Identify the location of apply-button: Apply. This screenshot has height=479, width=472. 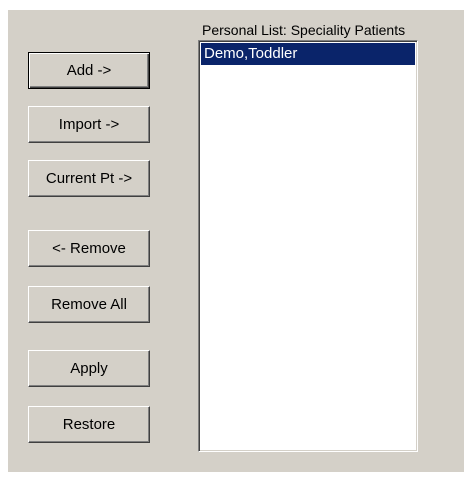
(89, 368).